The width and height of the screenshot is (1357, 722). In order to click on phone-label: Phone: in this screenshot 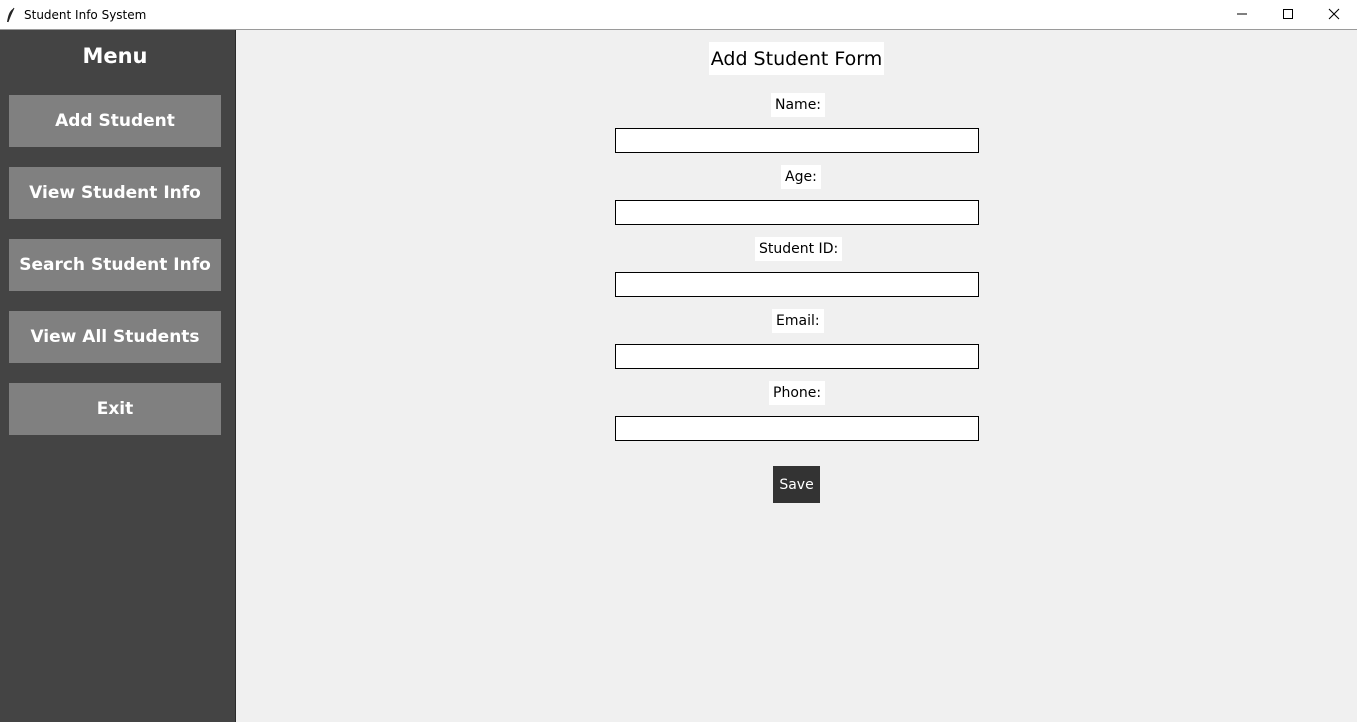, I will do `click(797, 393)`.